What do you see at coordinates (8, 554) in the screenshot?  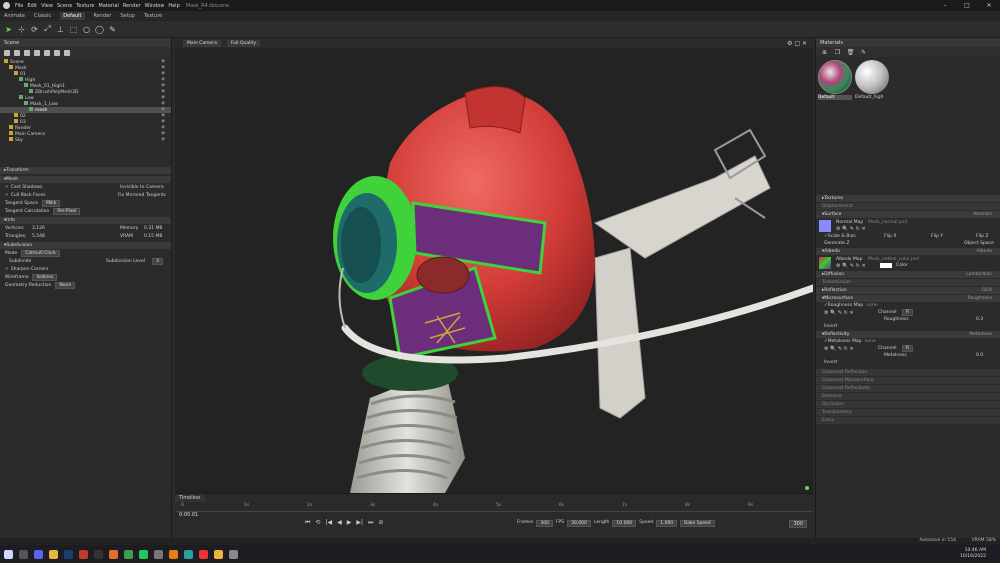 I see `windows-start-icon` at bounding box center [8, 554].